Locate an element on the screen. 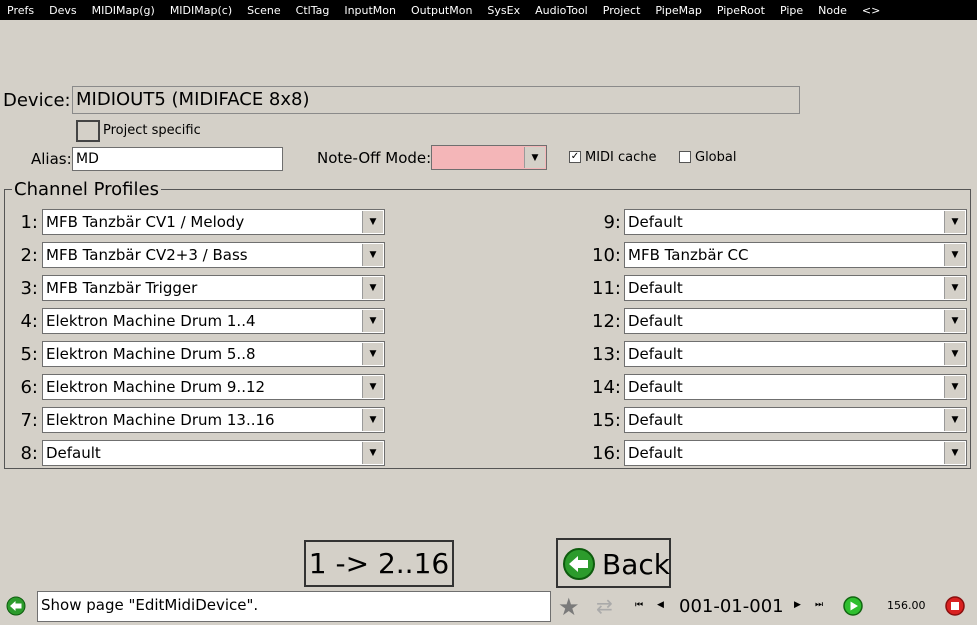  channel-12-profile-select: Default ▼ is located at coordinates (795, 321).